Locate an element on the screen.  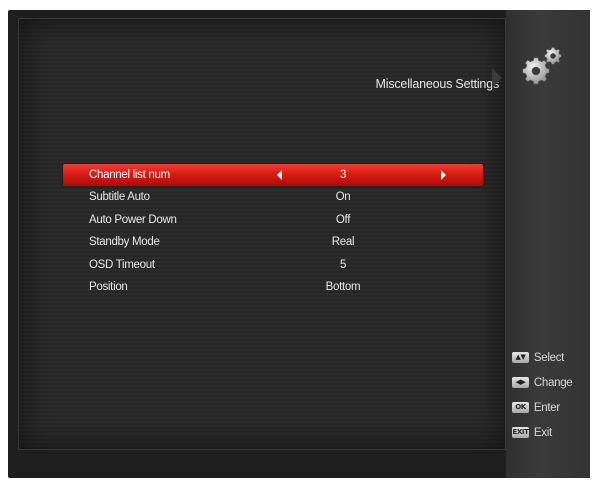
menu-item-label: Subtitle Auto is located at coordinates (119, 197).